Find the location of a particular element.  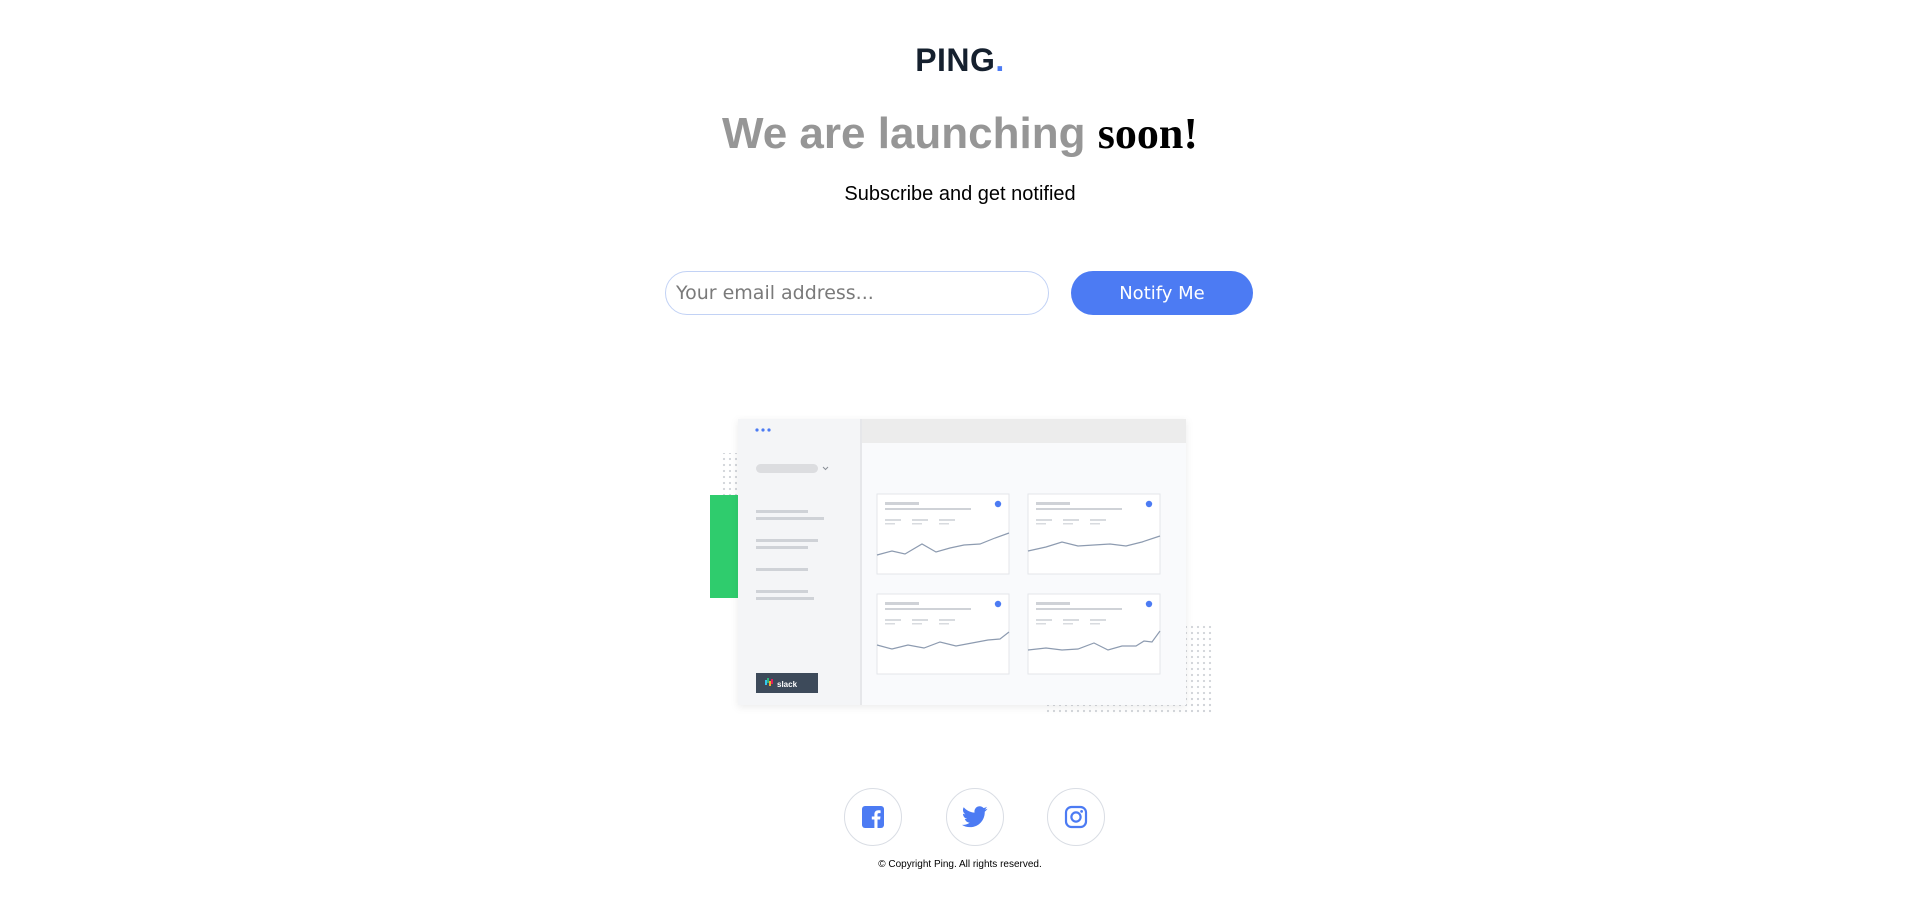

page-title: We are launching soon! is located at coordinates (960, 133).